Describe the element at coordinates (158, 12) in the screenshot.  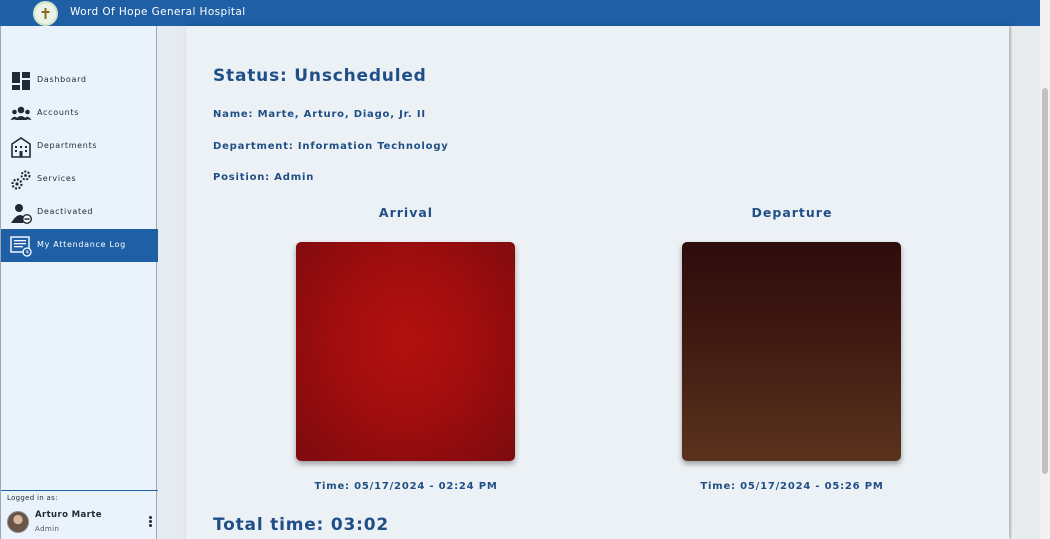
I see `app-title: Word Of Hope General Hospital` at that location.